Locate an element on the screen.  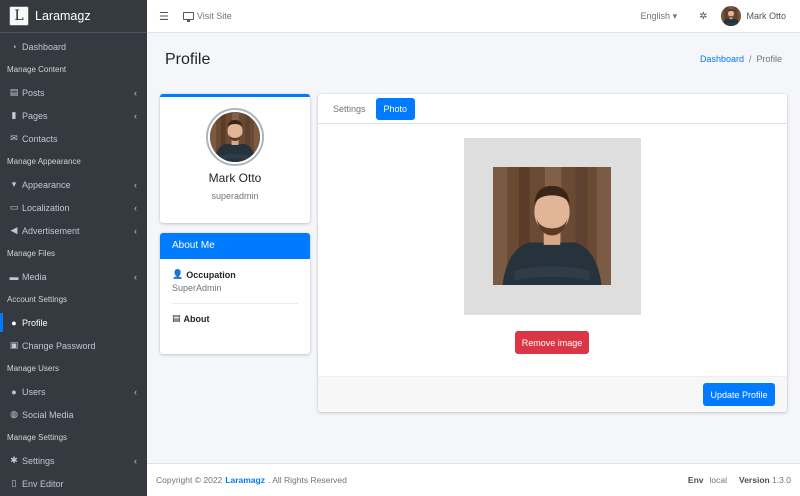
settings-gear-icon: ✲ is located at coordinates (703, 16).